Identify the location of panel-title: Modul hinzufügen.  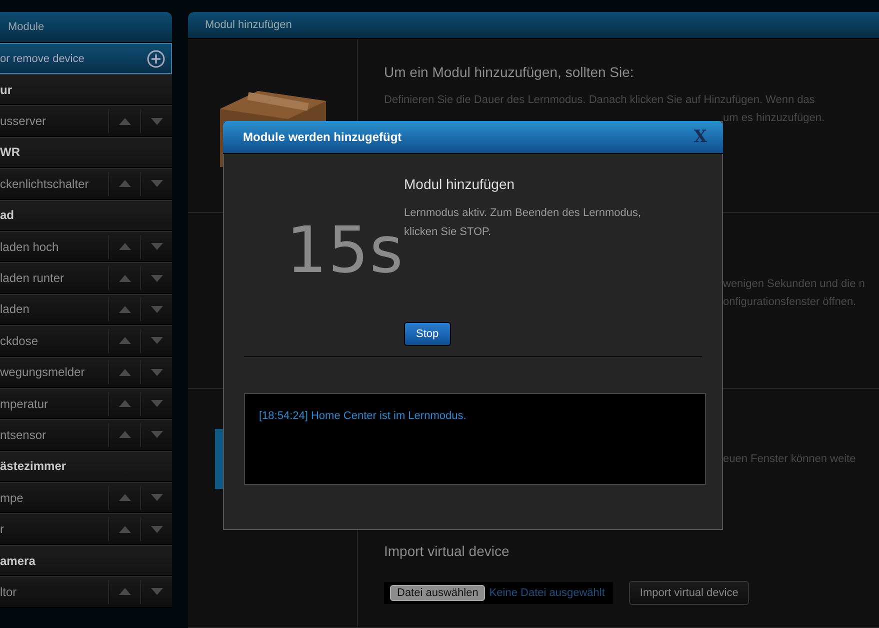
(533, 25).